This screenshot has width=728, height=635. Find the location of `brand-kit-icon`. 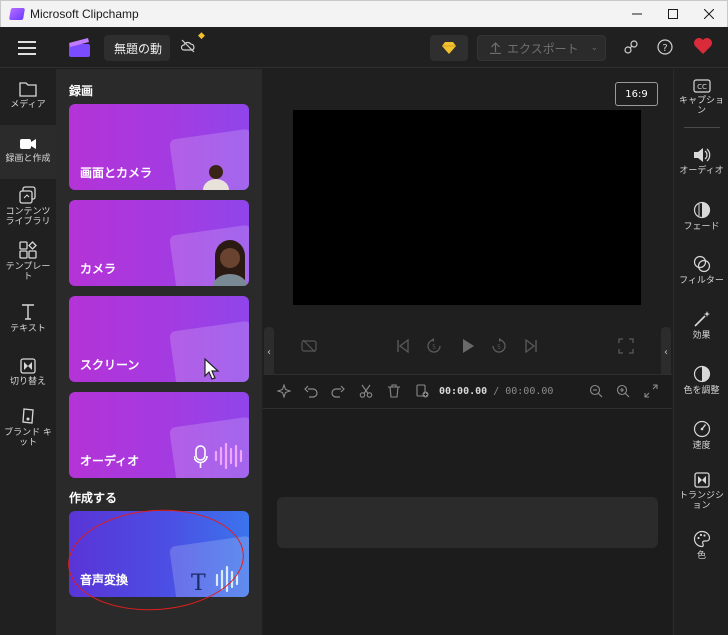

brand-kit-icon is located at coordinates (28, 416).